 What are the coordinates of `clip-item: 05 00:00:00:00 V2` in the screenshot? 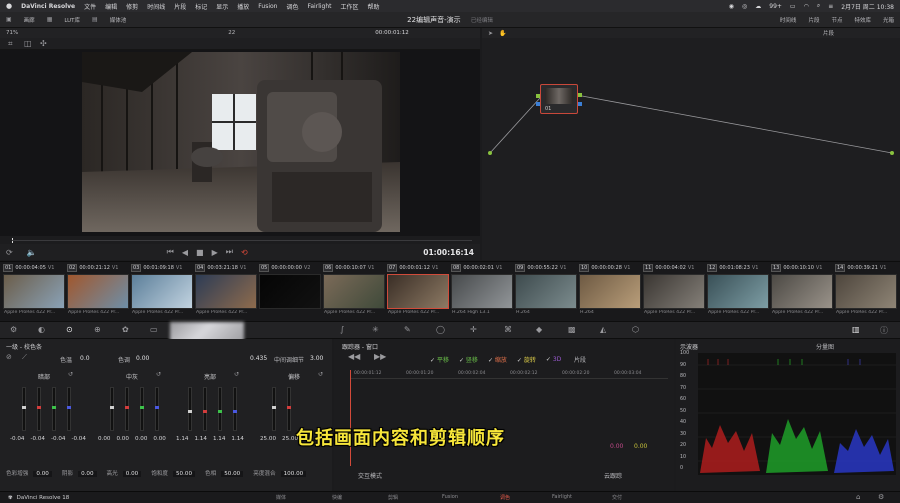 It's located at (290, 291).